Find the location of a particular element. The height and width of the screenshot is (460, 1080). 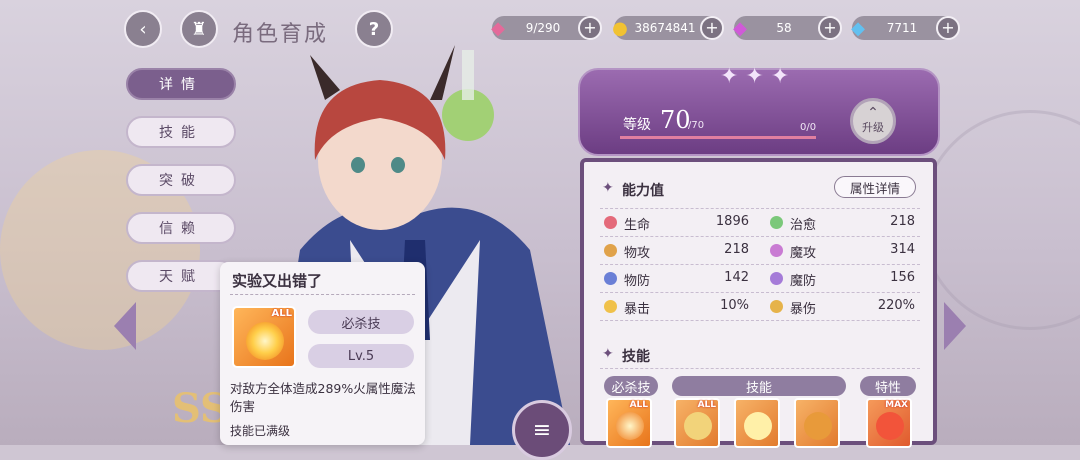

skill-description: 对敌方全体造成289%火属性魔法伤害 is located at coordinates (323, 397).